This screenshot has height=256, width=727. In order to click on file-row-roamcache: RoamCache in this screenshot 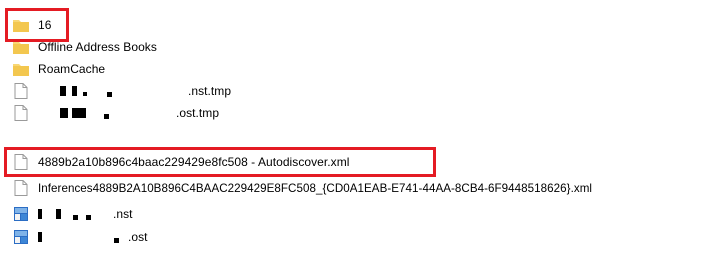, I will do `click(58, 69)`.